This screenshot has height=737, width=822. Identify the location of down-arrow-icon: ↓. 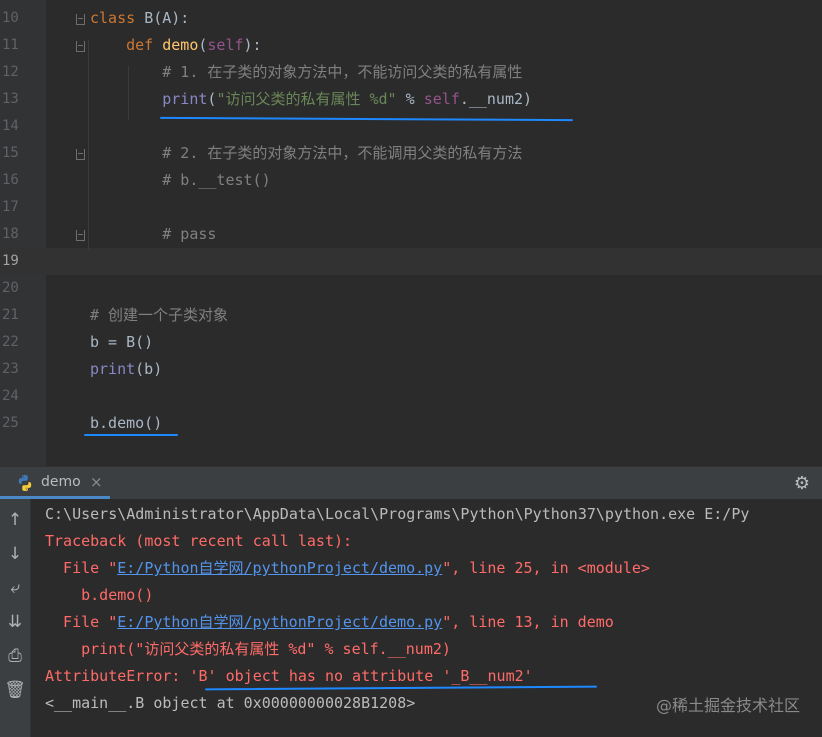
(15, 554).